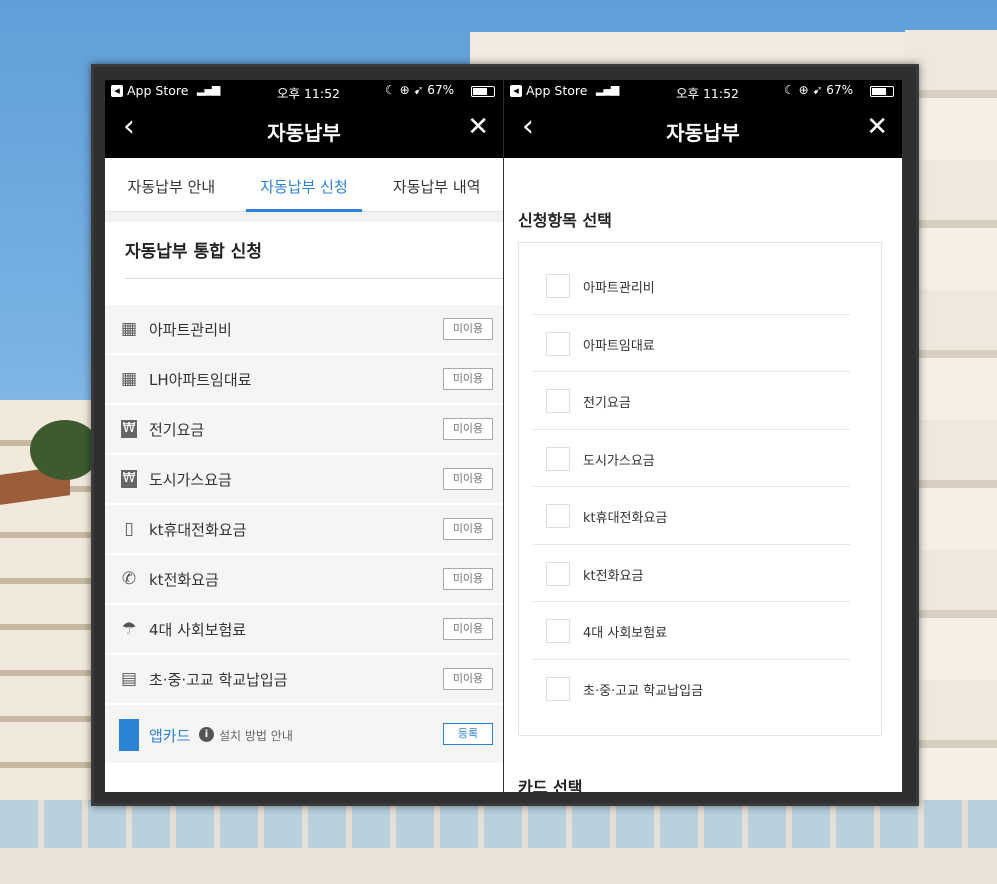 The image size is (997, 884). I want to click on appcard-label: 앱카드, so click(170, 736).